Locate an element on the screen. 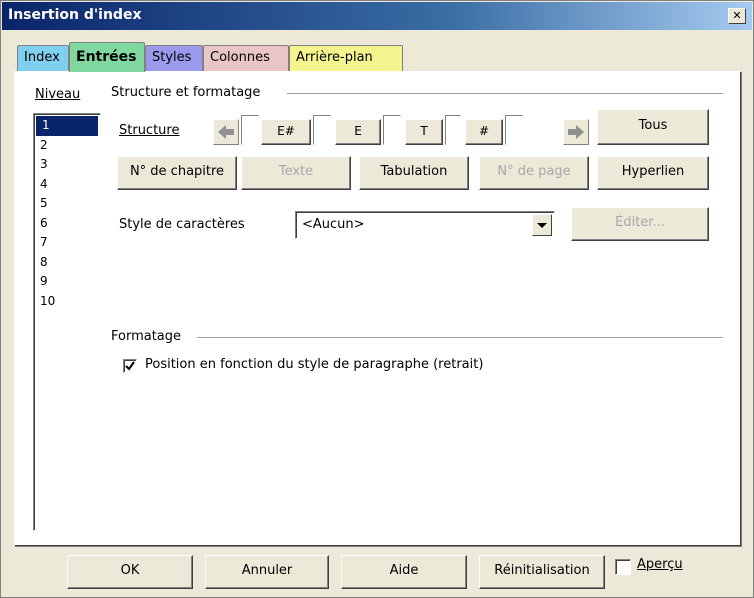 The width and height of the screenshot is (754, 598). position-retrait-checkbox is located at coordinates (130, 366).